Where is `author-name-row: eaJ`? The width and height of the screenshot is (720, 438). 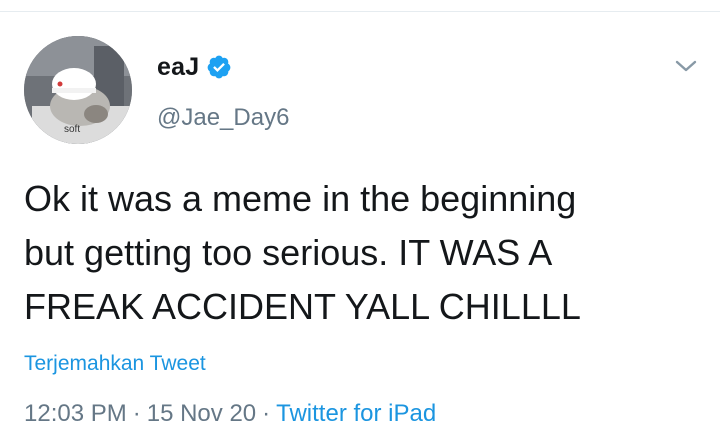 author-name-row: eaJ is located at coordinates (194, 67).